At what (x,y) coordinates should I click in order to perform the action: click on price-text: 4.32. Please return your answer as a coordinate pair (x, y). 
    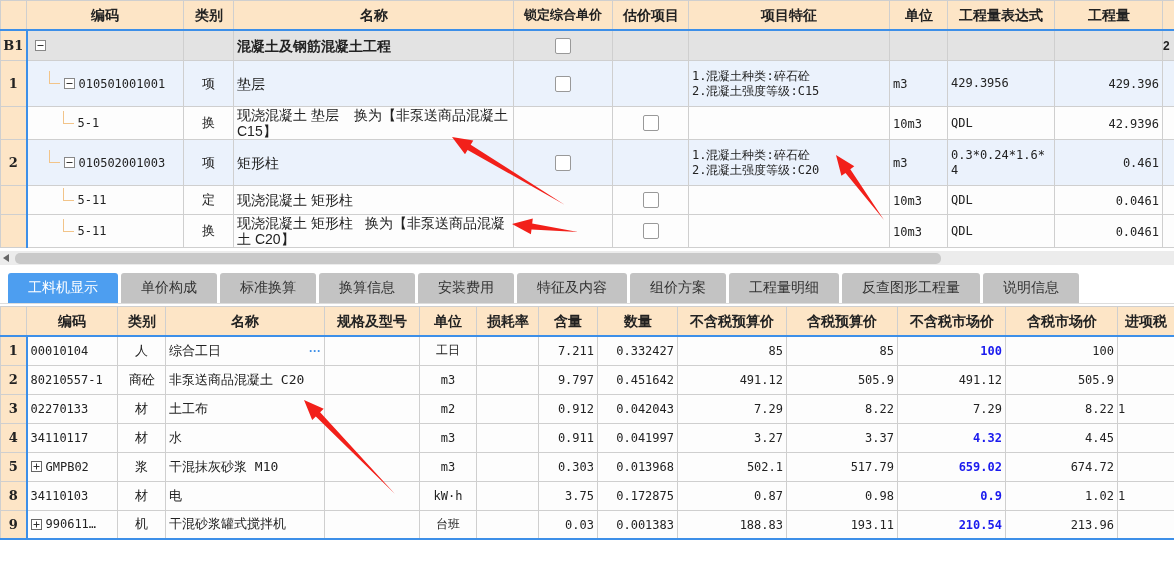
    Looking at the image, I should click on (987, 438).